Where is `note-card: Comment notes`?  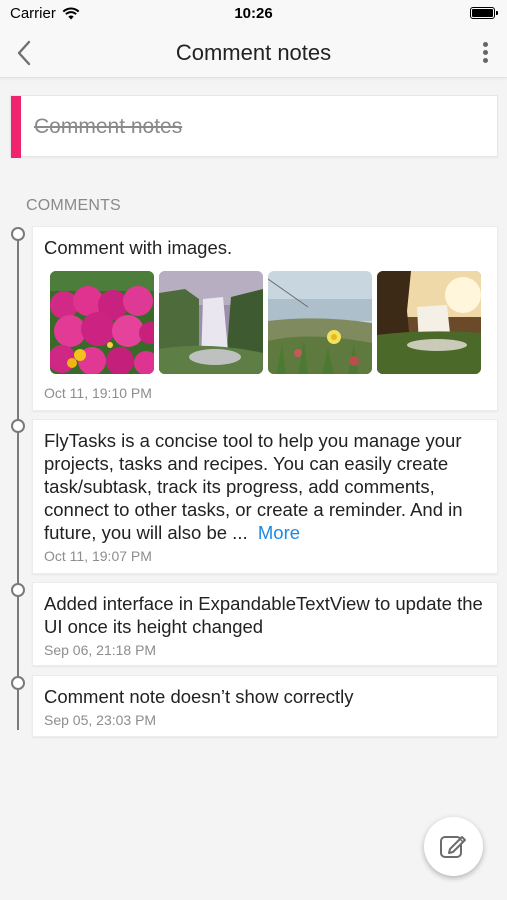 note-card: Comment notes is located at coordinates (254, 126).